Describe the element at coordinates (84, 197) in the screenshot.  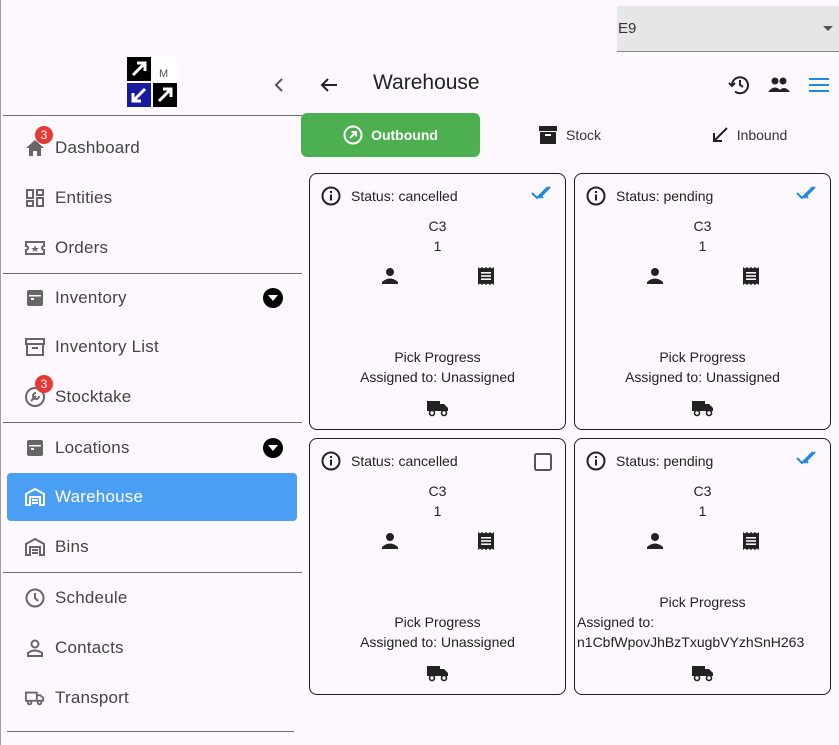
I see `sidebar-item-label: Entities` at that location.